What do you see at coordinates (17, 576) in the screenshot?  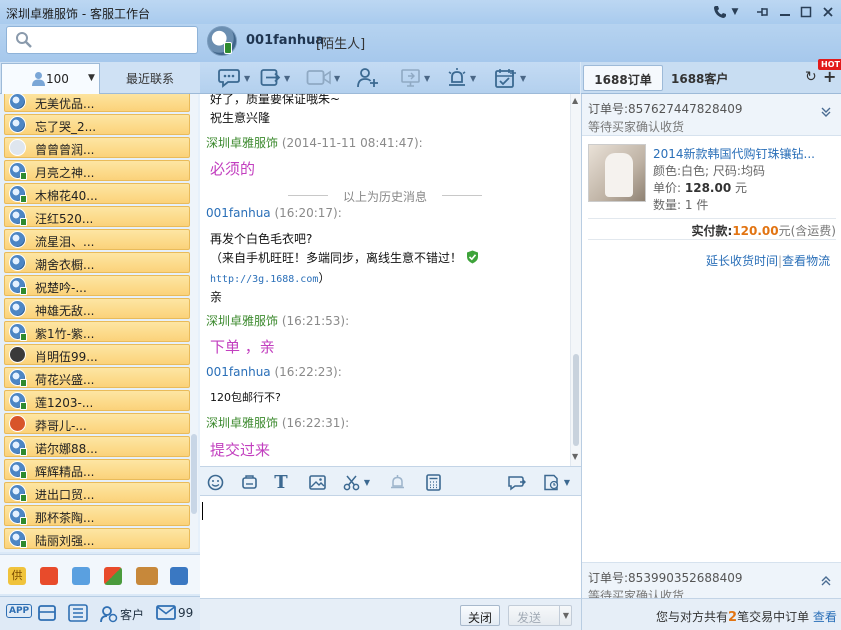 I see `supply-app-icon: 供` at bounding box center [17, 576].